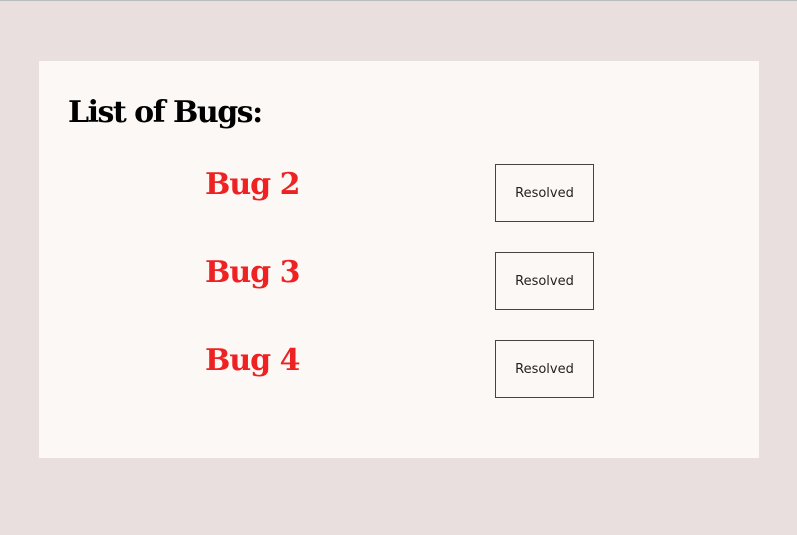 Image resolution: width=797 pixels, height=535 pixels. What do you see at coordinates (399, 369) in the screenshot?
I see `bug-row: Bug 4 Resolved` at bounding box center [399, 369].